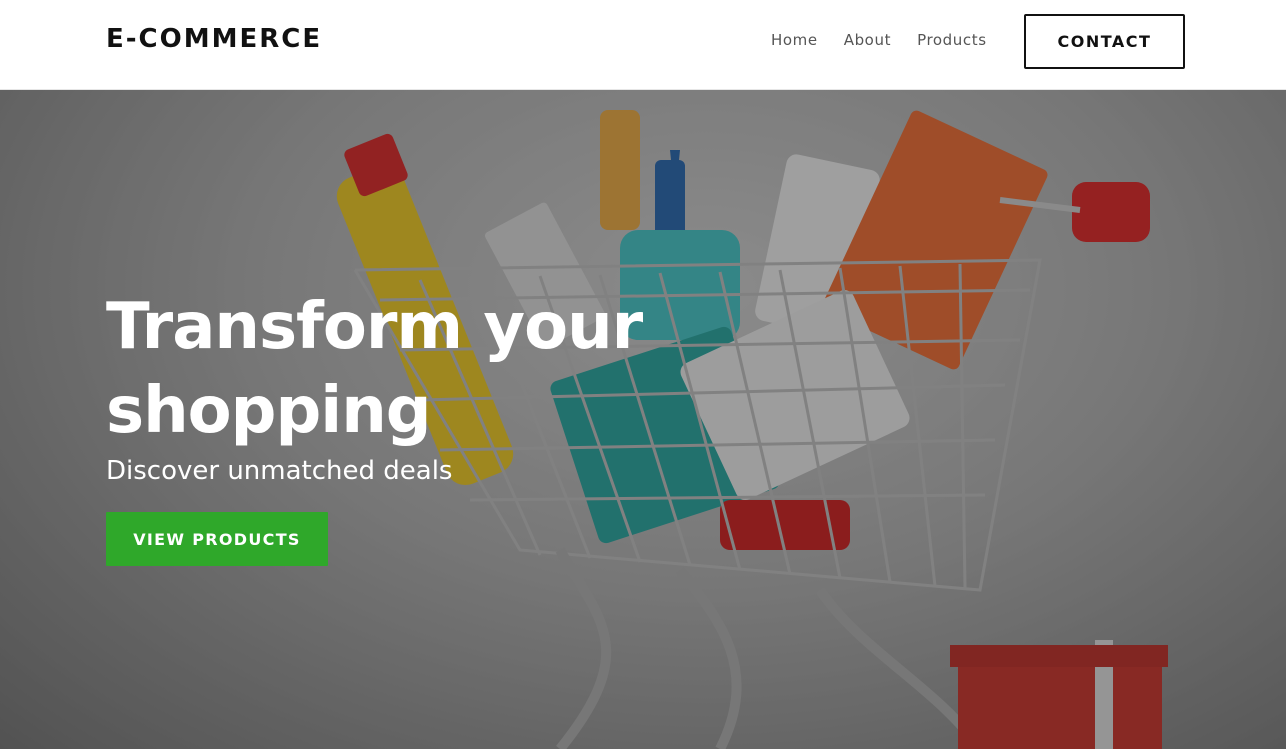 This screenshot has height=749, width=1286. What do you see at coordinates (867, 40) in the screenshot?
I see `nav-link-about: About` at bounding box center [867, 40].